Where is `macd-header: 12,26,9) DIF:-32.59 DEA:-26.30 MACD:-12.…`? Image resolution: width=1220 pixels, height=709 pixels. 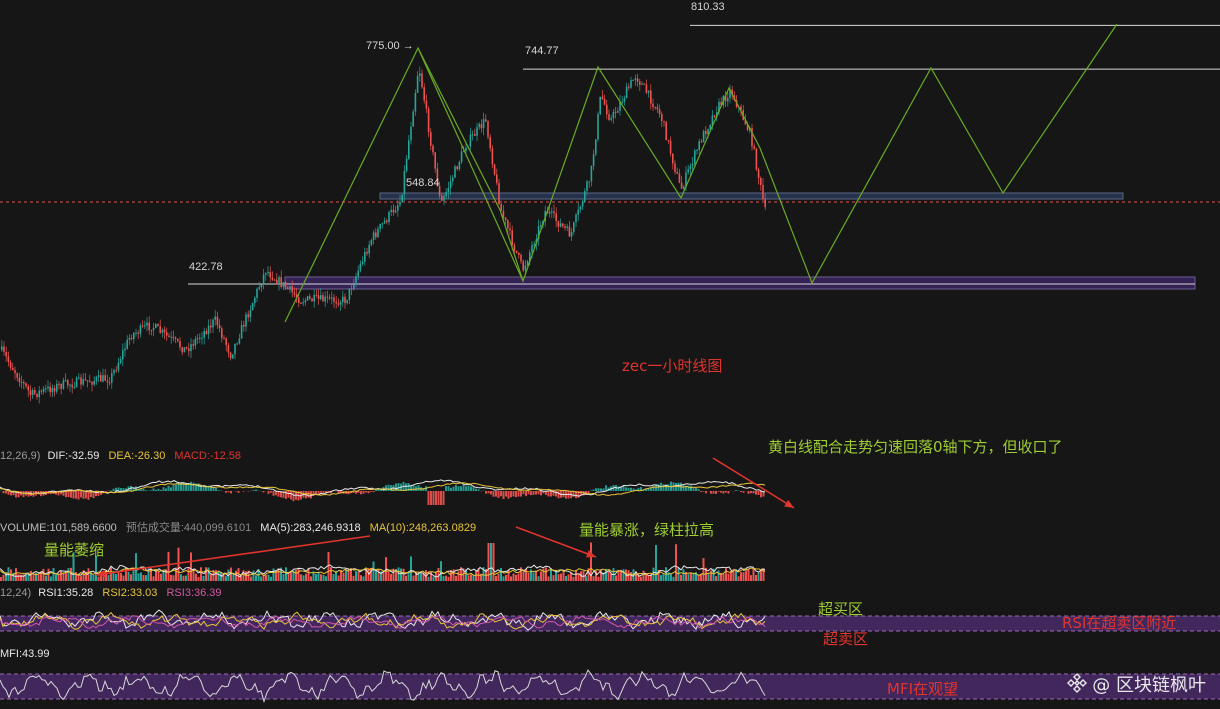 macd-header: 12,26,9) DIF:-32.59 DEA:-26.30 MACD:-12.… is located at coordinates (121, 456).